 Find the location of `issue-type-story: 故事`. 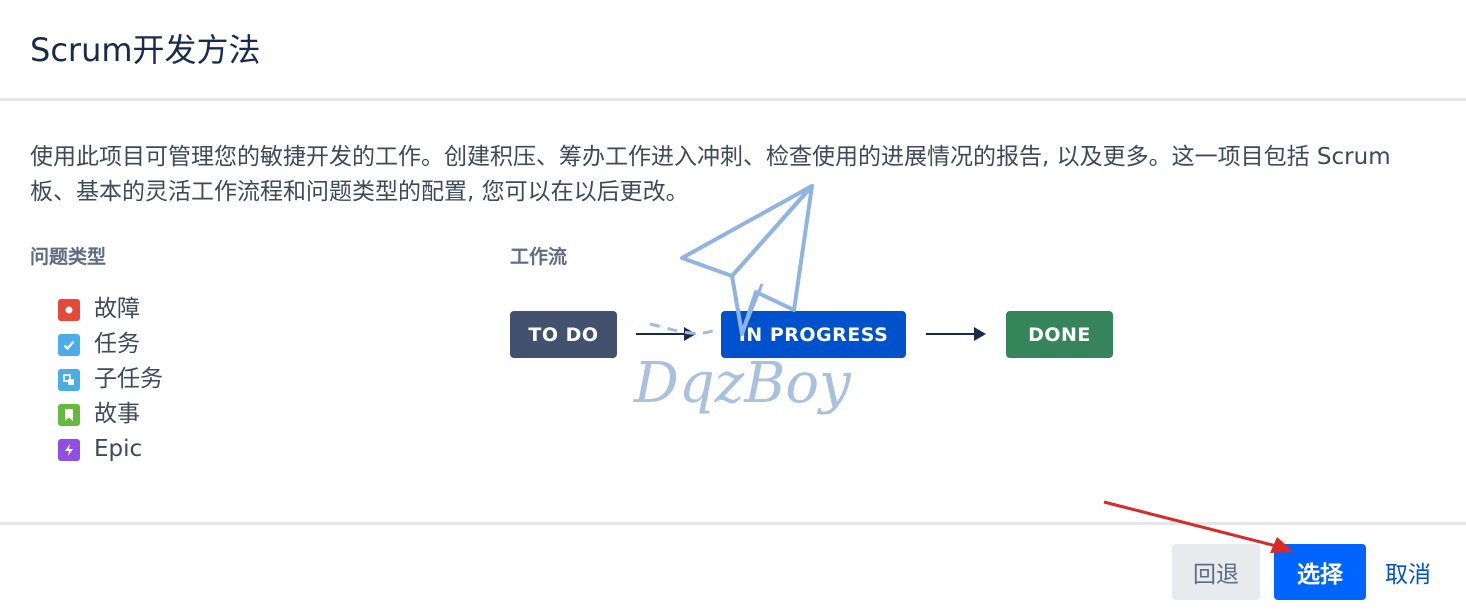

issue-type-story: 故事 is located at coordinates (110, 414).